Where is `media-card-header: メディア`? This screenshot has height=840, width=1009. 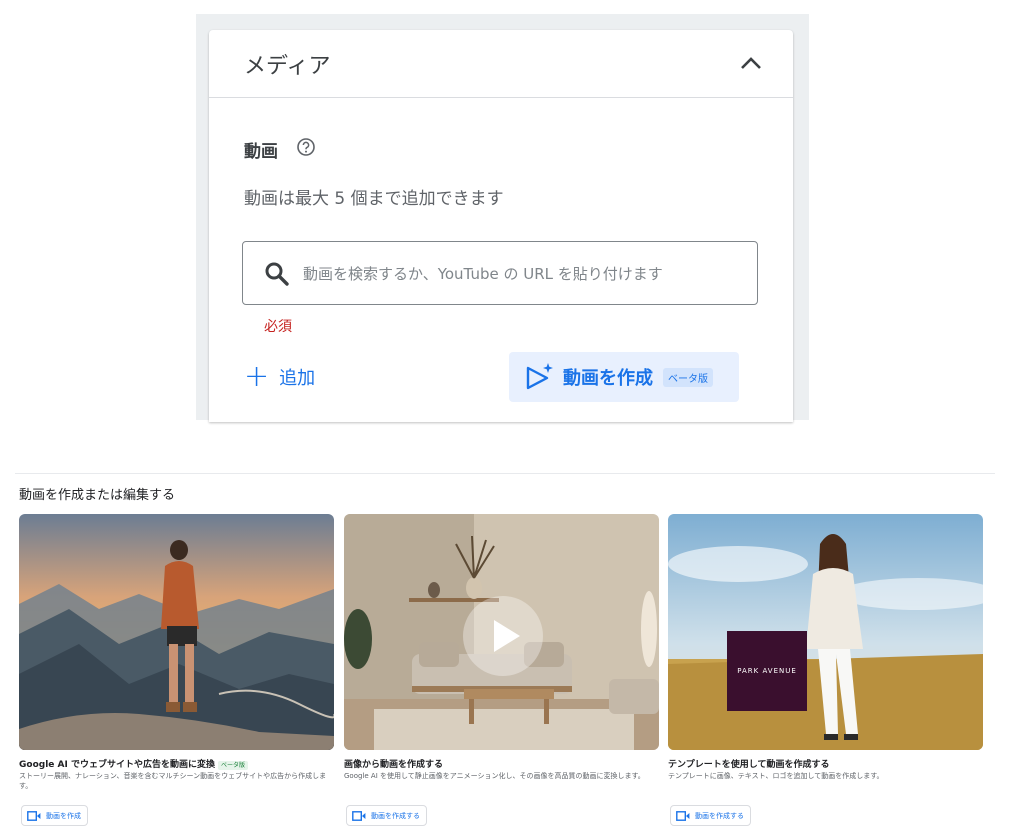
media-card-header: メディア is located at coordinates (501, 64).